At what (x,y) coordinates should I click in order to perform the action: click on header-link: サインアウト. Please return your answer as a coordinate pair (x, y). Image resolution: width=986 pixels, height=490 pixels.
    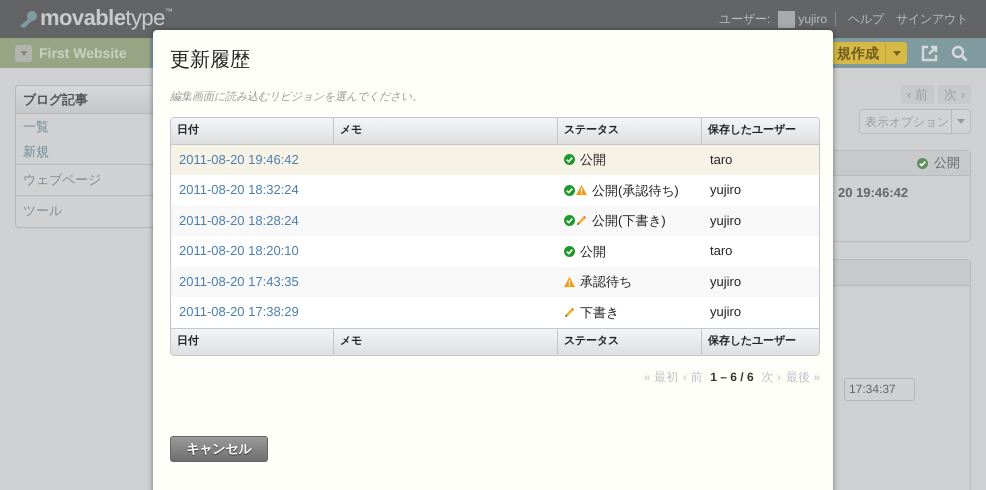
    Looking at the image, I should click on (932, 19).